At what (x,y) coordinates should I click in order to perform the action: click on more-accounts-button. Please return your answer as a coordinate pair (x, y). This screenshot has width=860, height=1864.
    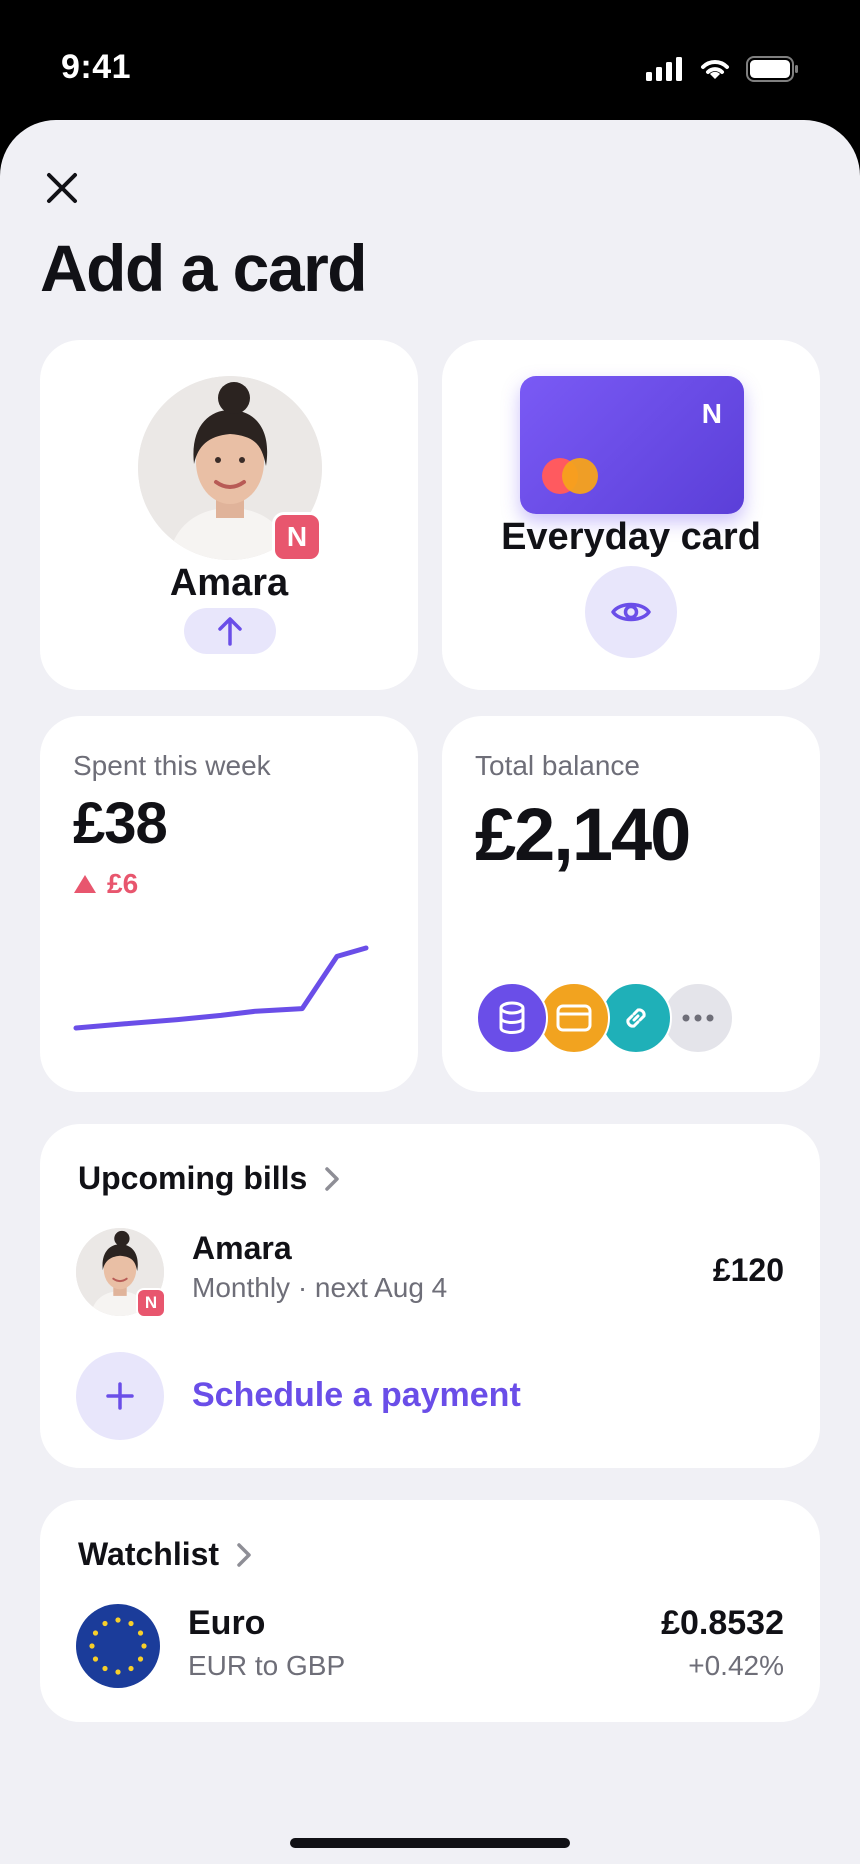
    Looking at the image, I should click on (698, 1018).